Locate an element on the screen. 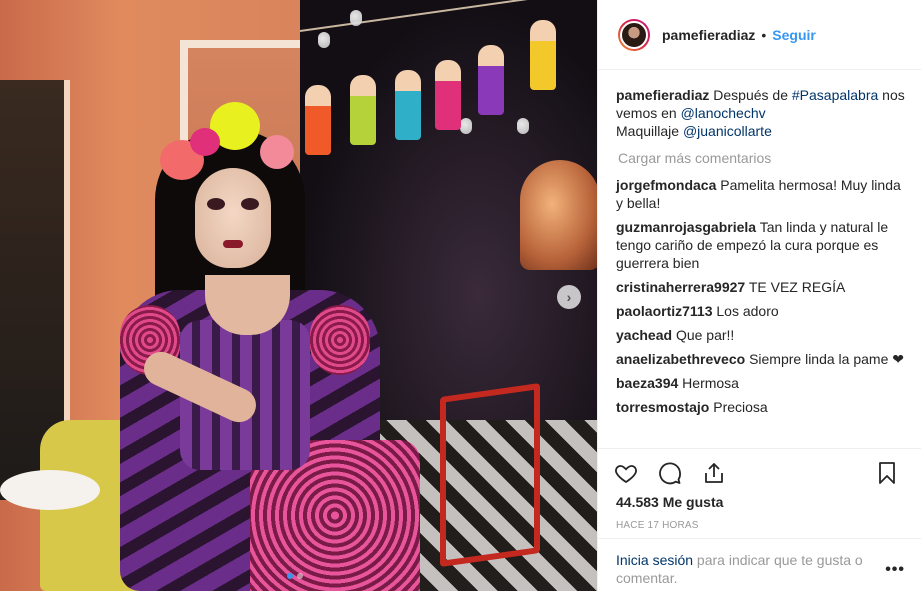 The image size is (921, 591). comment-text: Siempre linda la pame ❤ is located at coordinates (826, 359).